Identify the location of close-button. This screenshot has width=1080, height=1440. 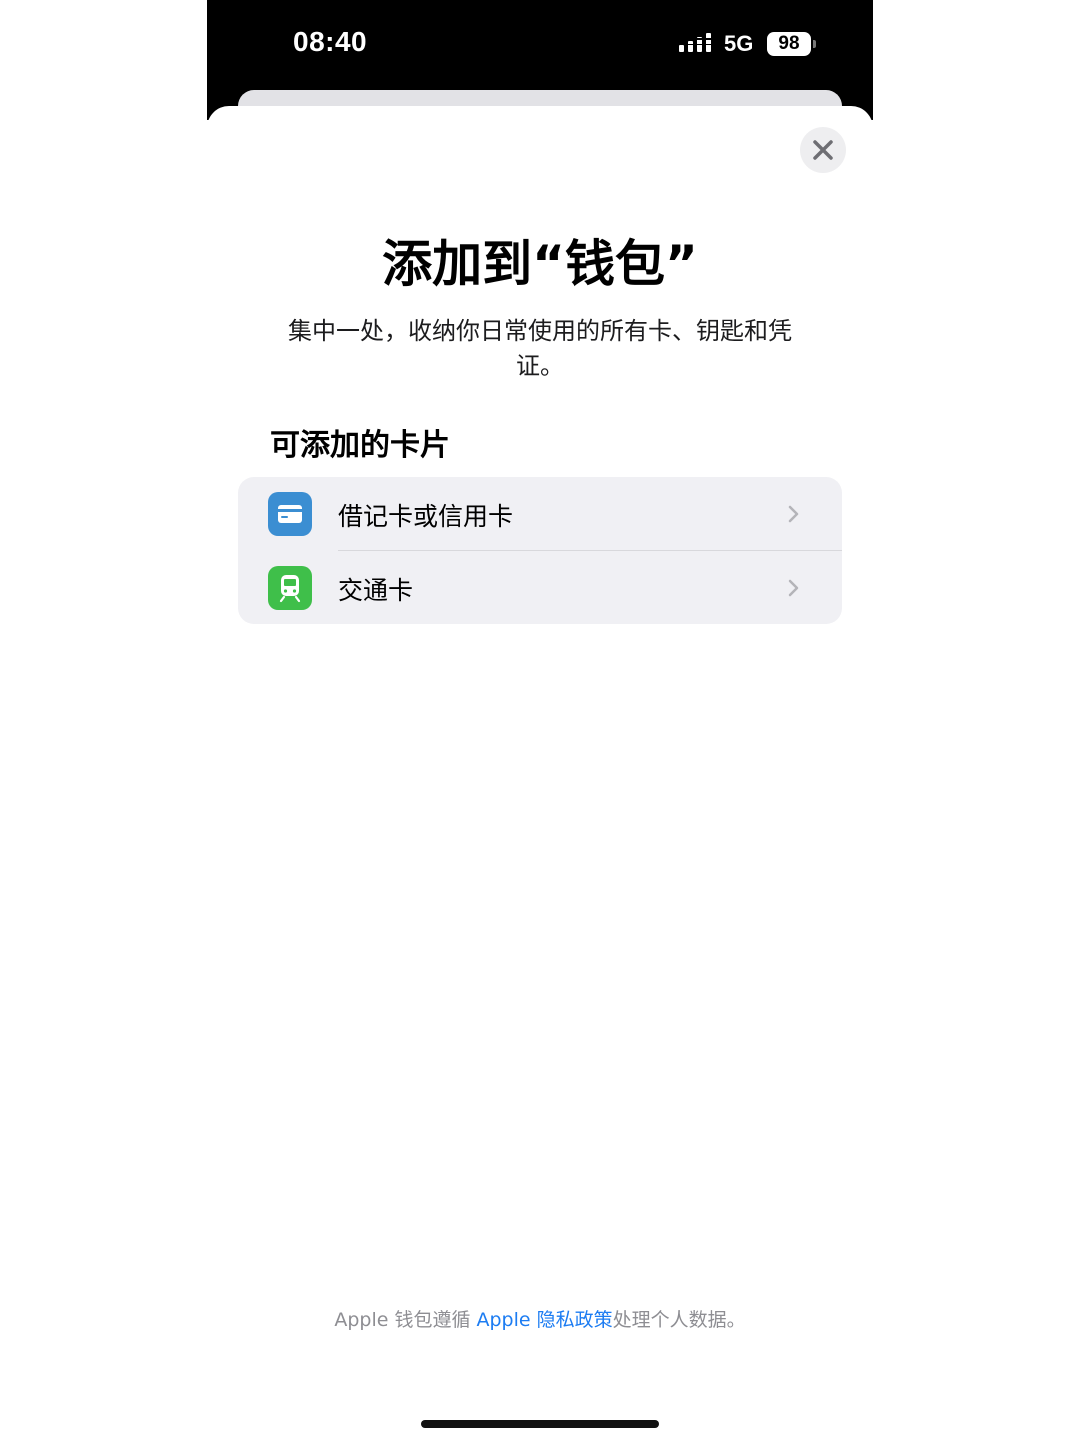
(823, 150).